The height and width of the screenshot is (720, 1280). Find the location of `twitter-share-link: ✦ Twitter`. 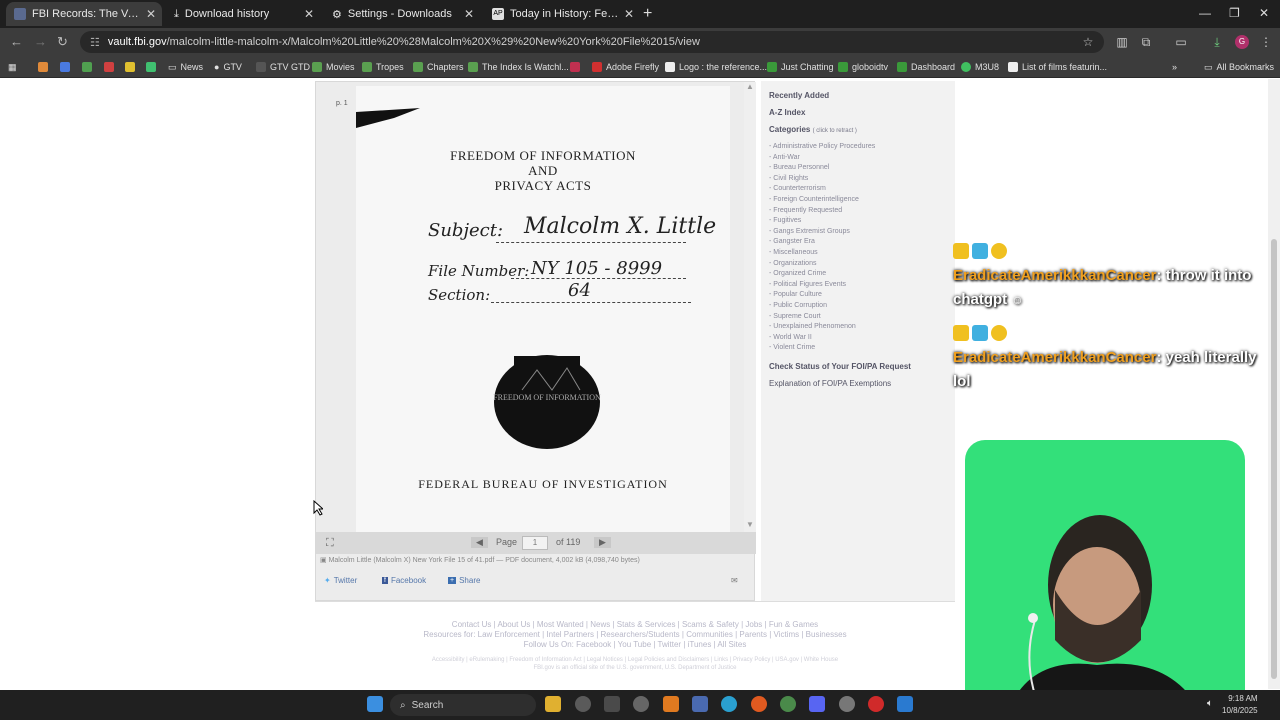

twitter-share-link: ✦ Twitter is located at coordinates (340, 580).